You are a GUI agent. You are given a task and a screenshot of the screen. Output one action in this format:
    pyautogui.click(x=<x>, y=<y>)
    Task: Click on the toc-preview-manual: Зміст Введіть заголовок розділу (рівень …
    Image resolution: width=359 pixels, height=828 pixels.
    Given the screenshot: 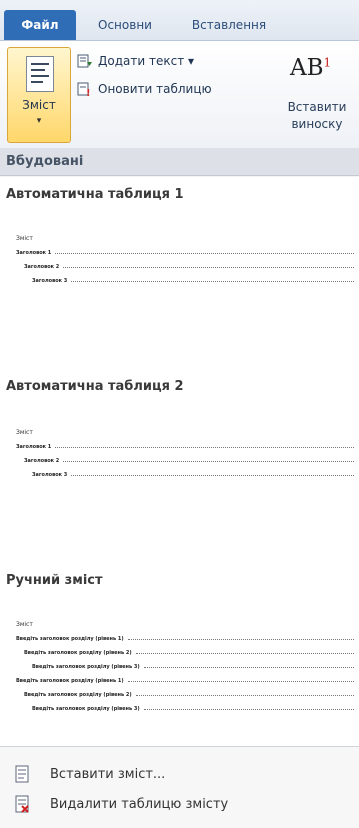 What is the action you would take?
    pyautogui.click(x=186, y=668)
    